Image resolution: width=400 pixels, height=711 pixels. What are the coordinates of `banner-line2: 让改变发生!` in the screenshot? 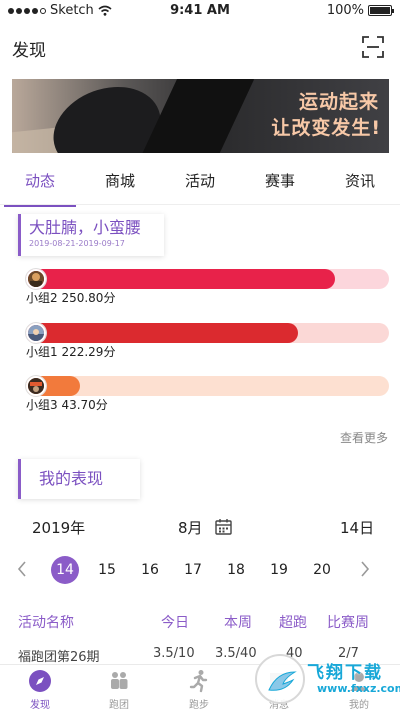 It's located at (326, 128).